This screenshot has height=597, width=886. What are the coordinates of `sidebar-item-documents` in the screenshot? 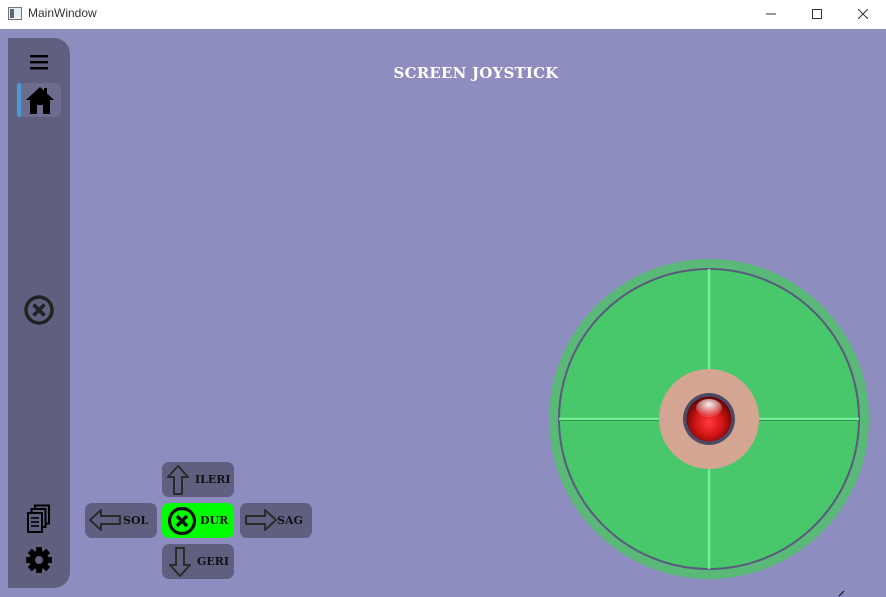 It's located at (39, 519).